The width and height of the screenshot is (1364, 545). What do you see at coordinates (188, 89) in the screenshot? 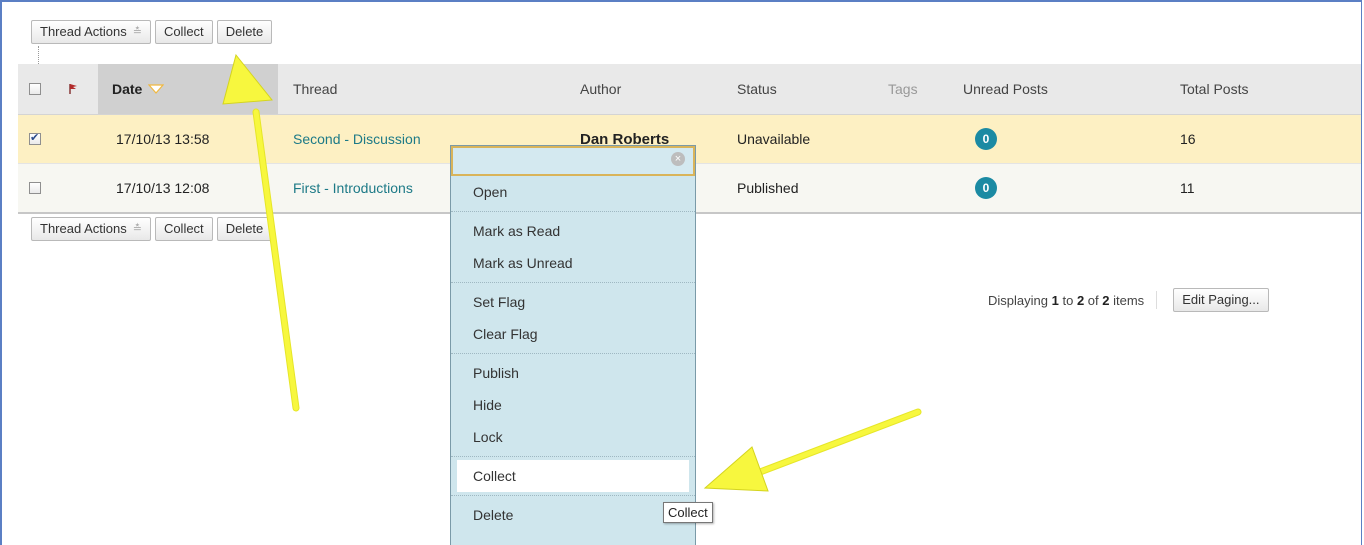
I see `date-column-header: Date` at bounding box center [188, 89].